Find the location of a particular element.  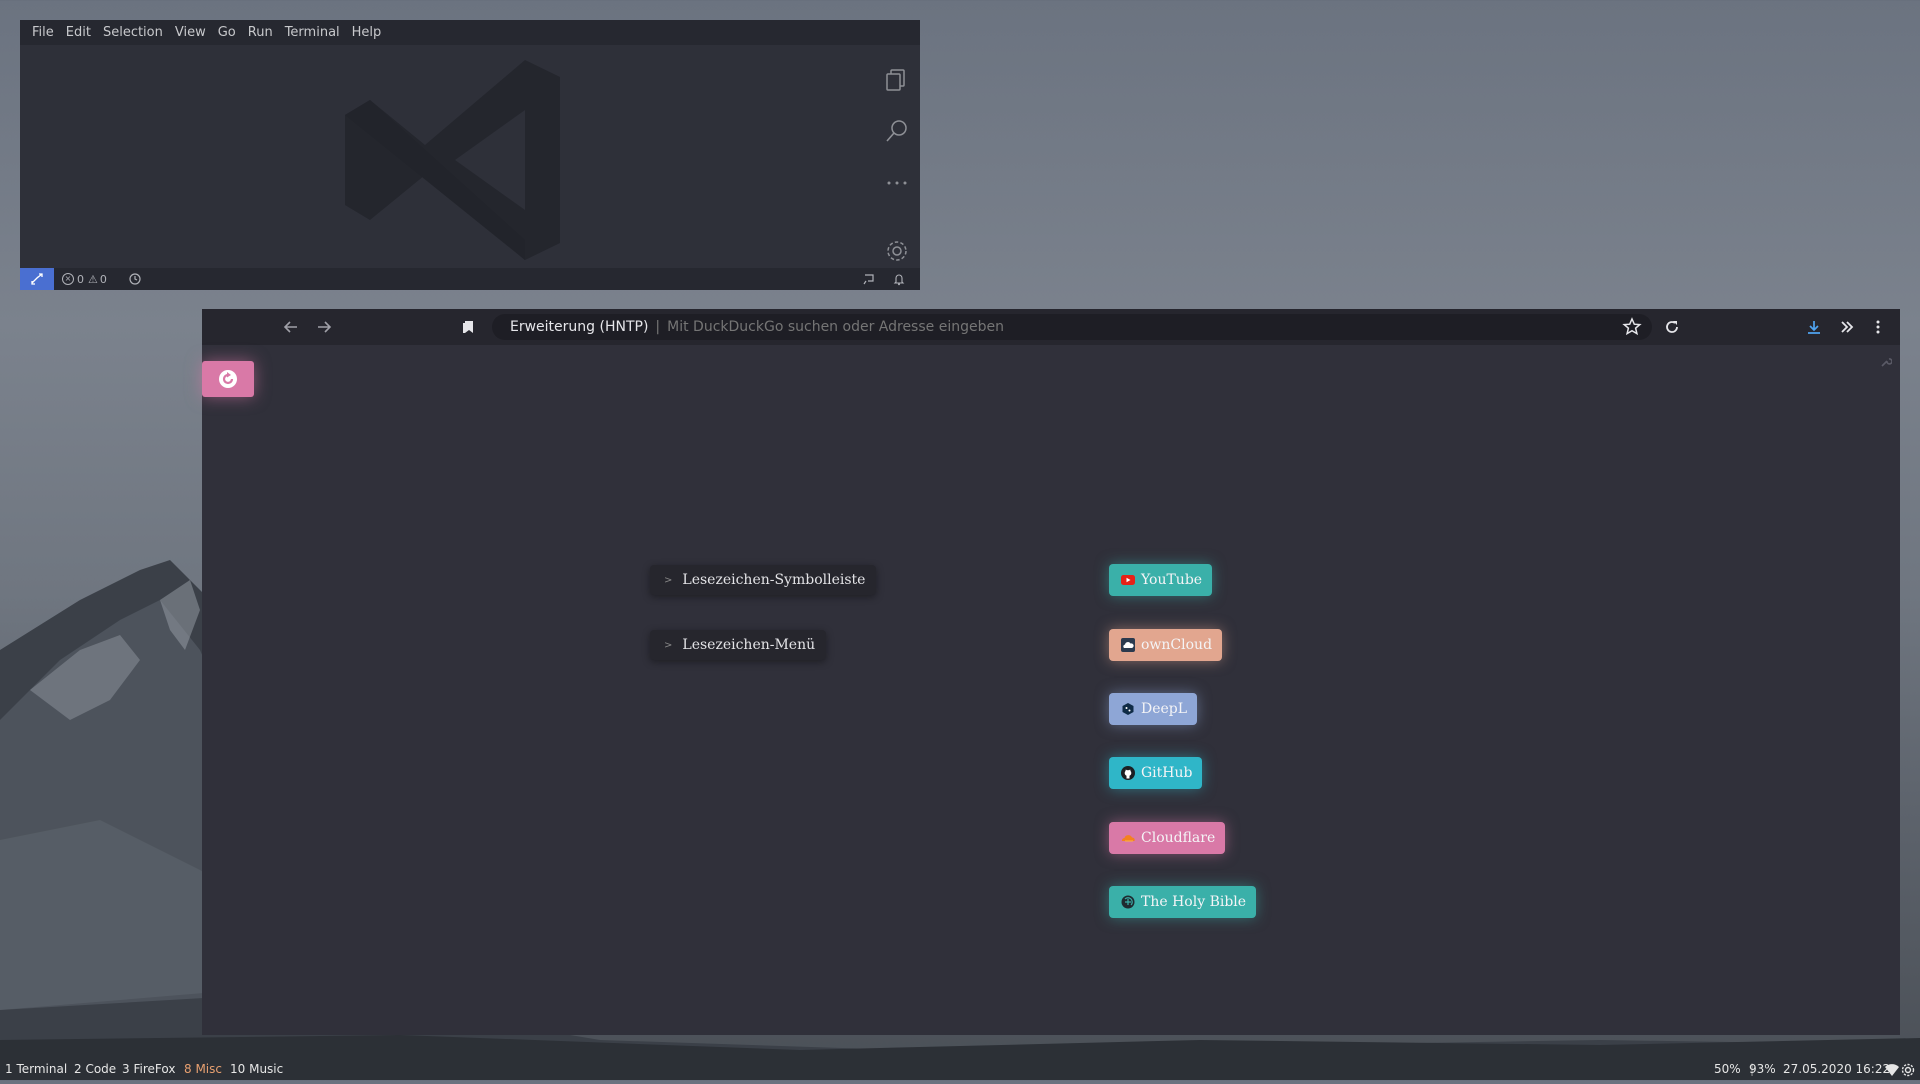

folder-bookmarks-menu: > Lesezeichen-Menü is located at coordinates (738, 645).